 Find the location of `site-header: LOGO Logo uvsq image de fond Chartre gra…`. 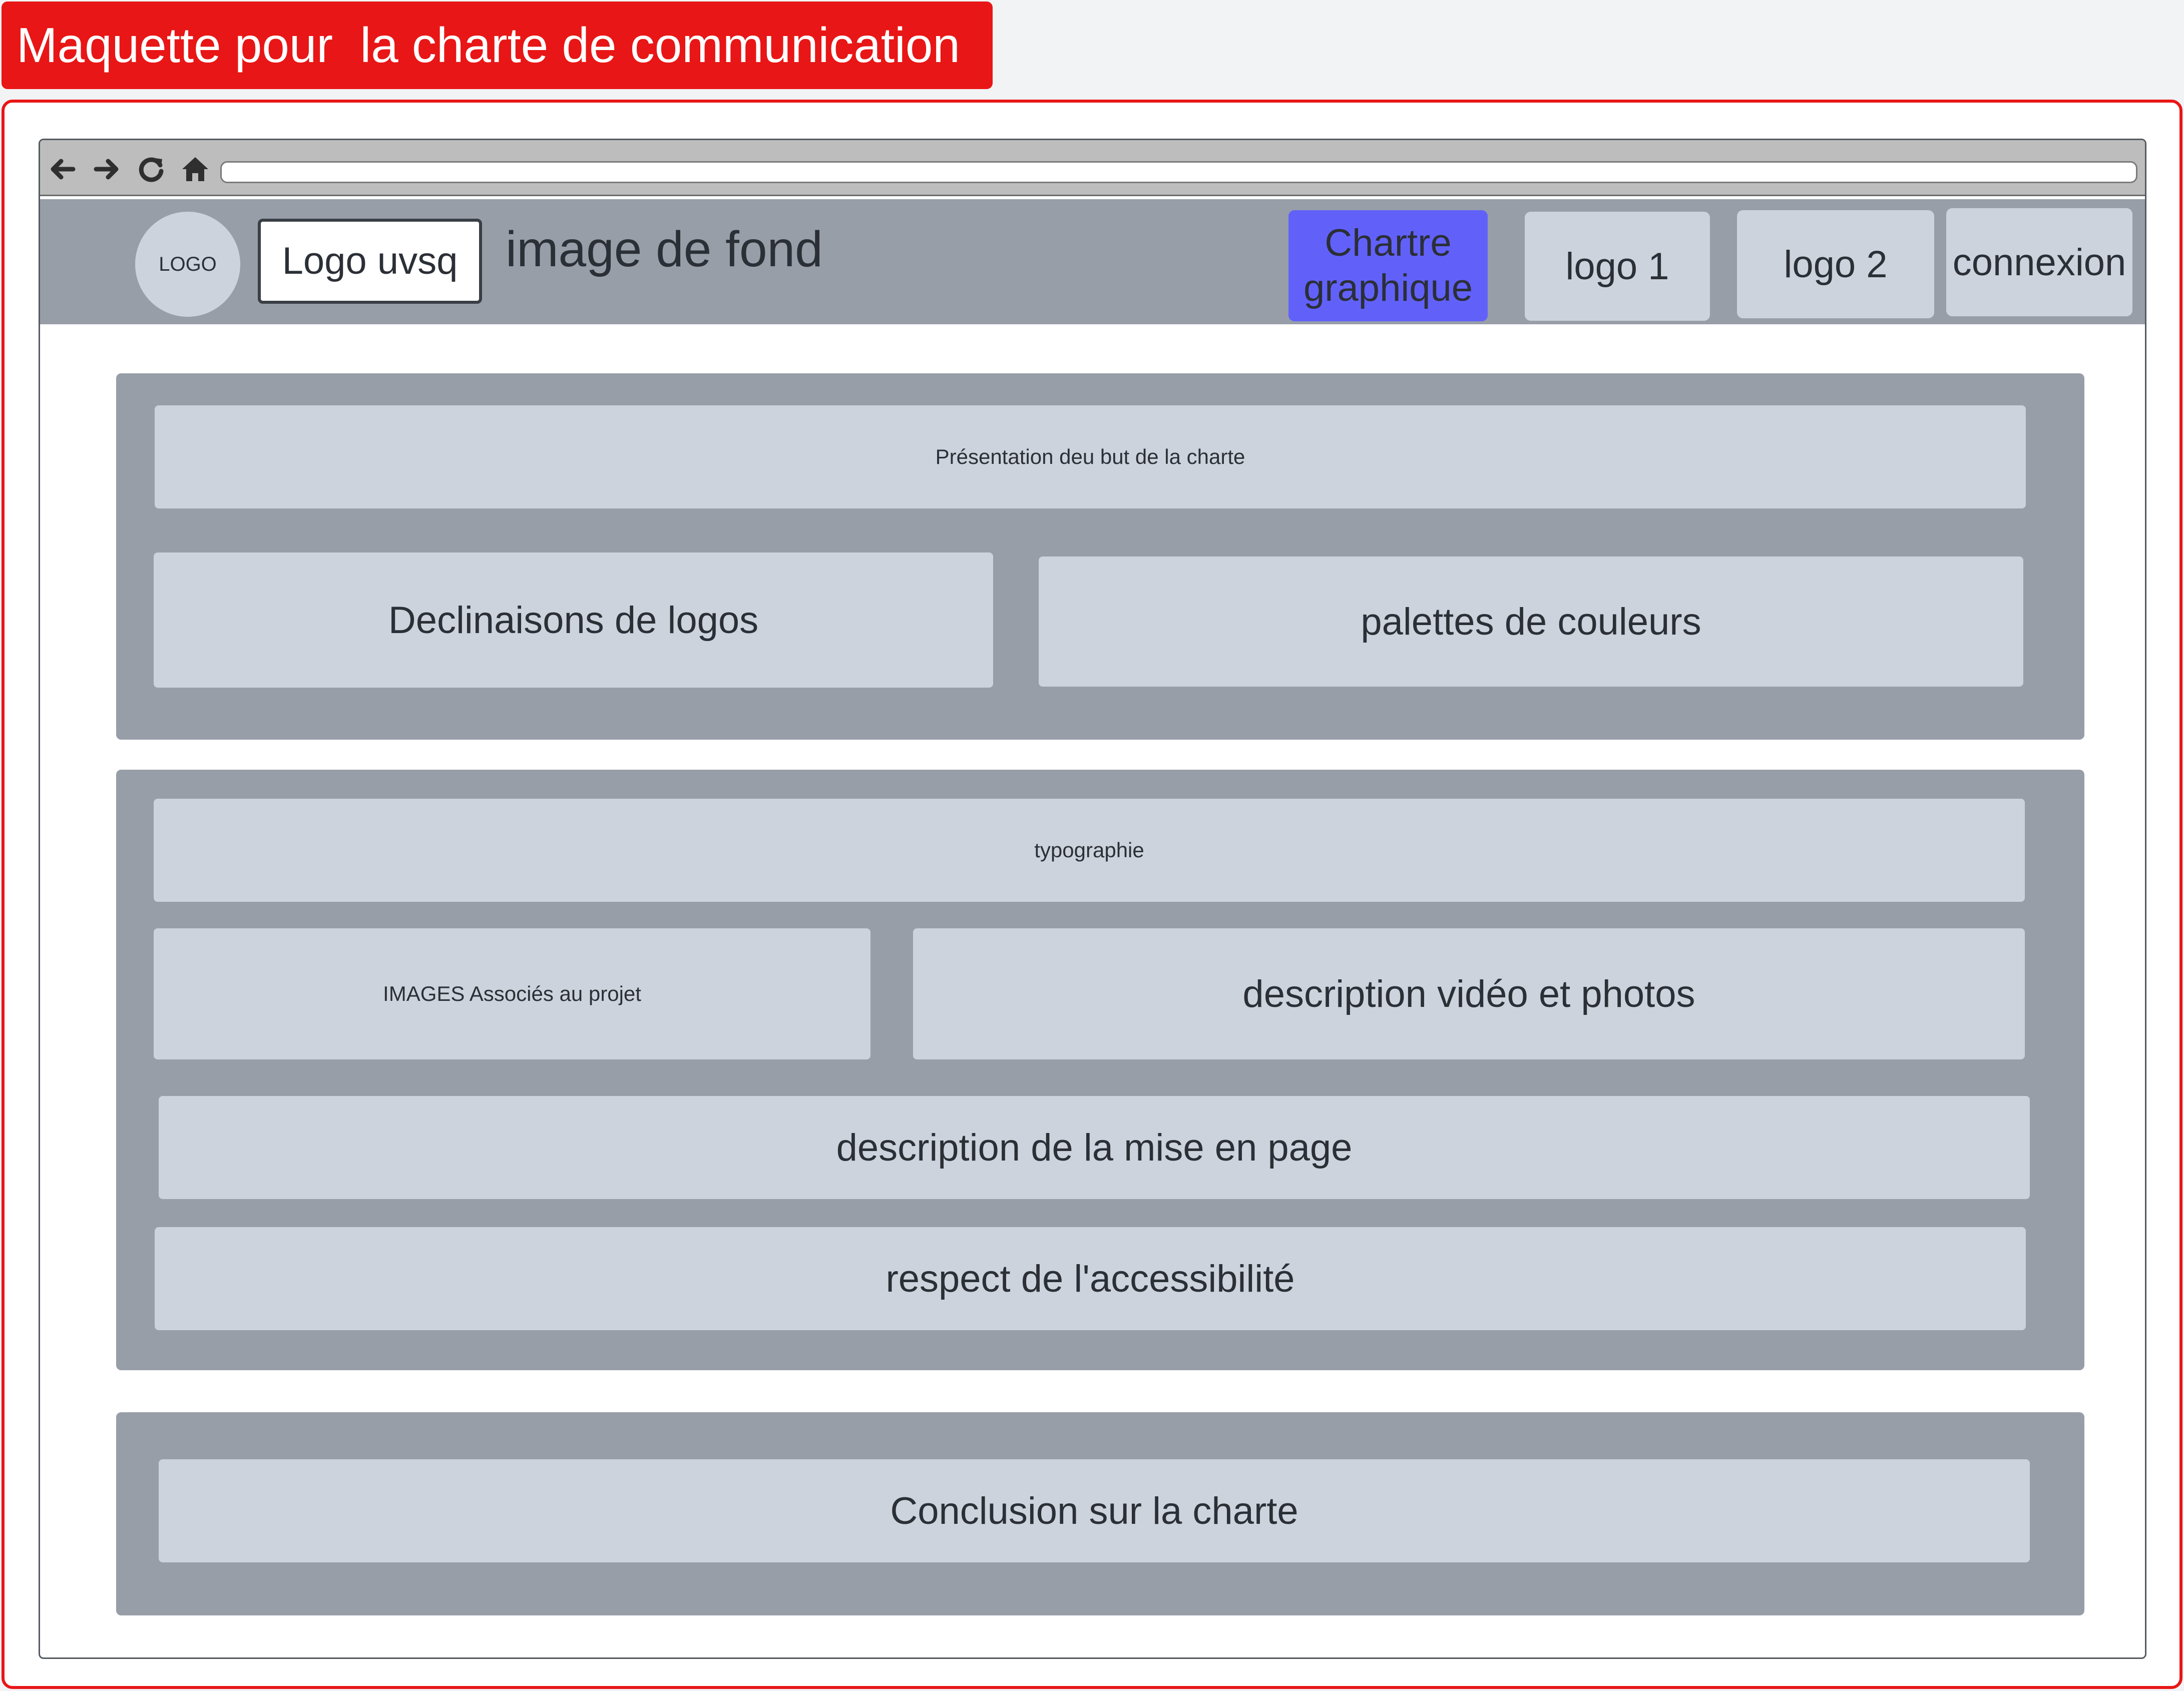

site-header: LOGO Logo uvsq image de fond Chartre gra… is located at coordinates (1092, 261).